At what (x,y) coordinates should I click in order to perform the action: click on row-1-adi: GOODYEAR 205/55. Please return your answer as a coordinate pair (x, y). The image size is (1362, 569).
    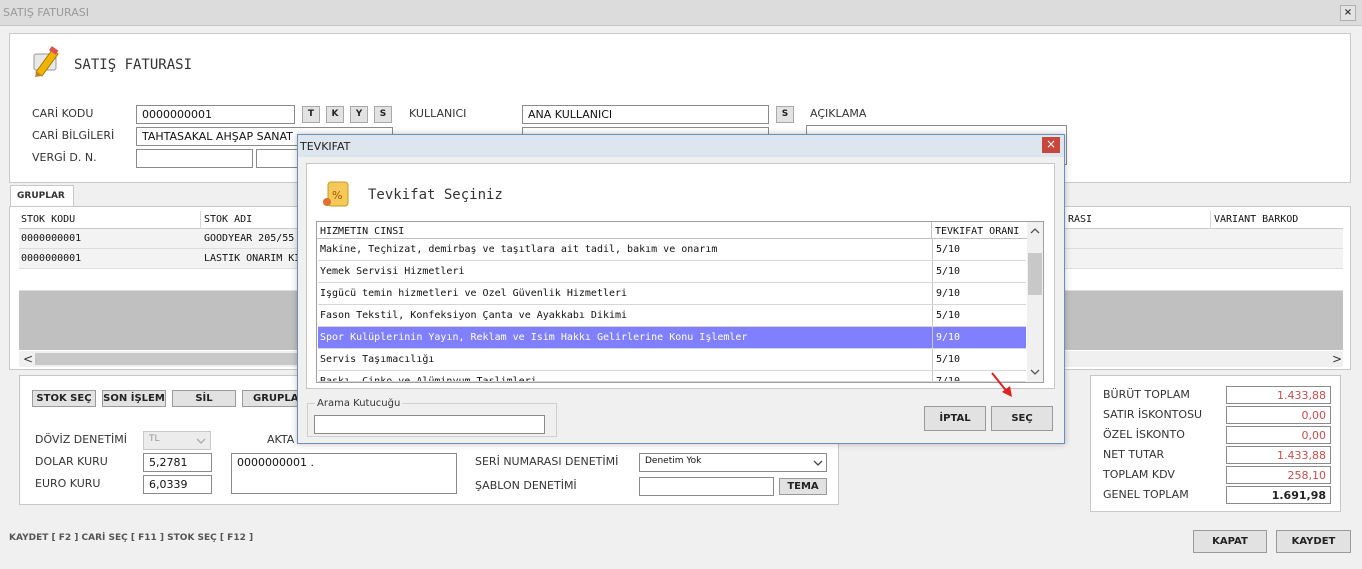
    Looking at the image, I should click on (249, 238).